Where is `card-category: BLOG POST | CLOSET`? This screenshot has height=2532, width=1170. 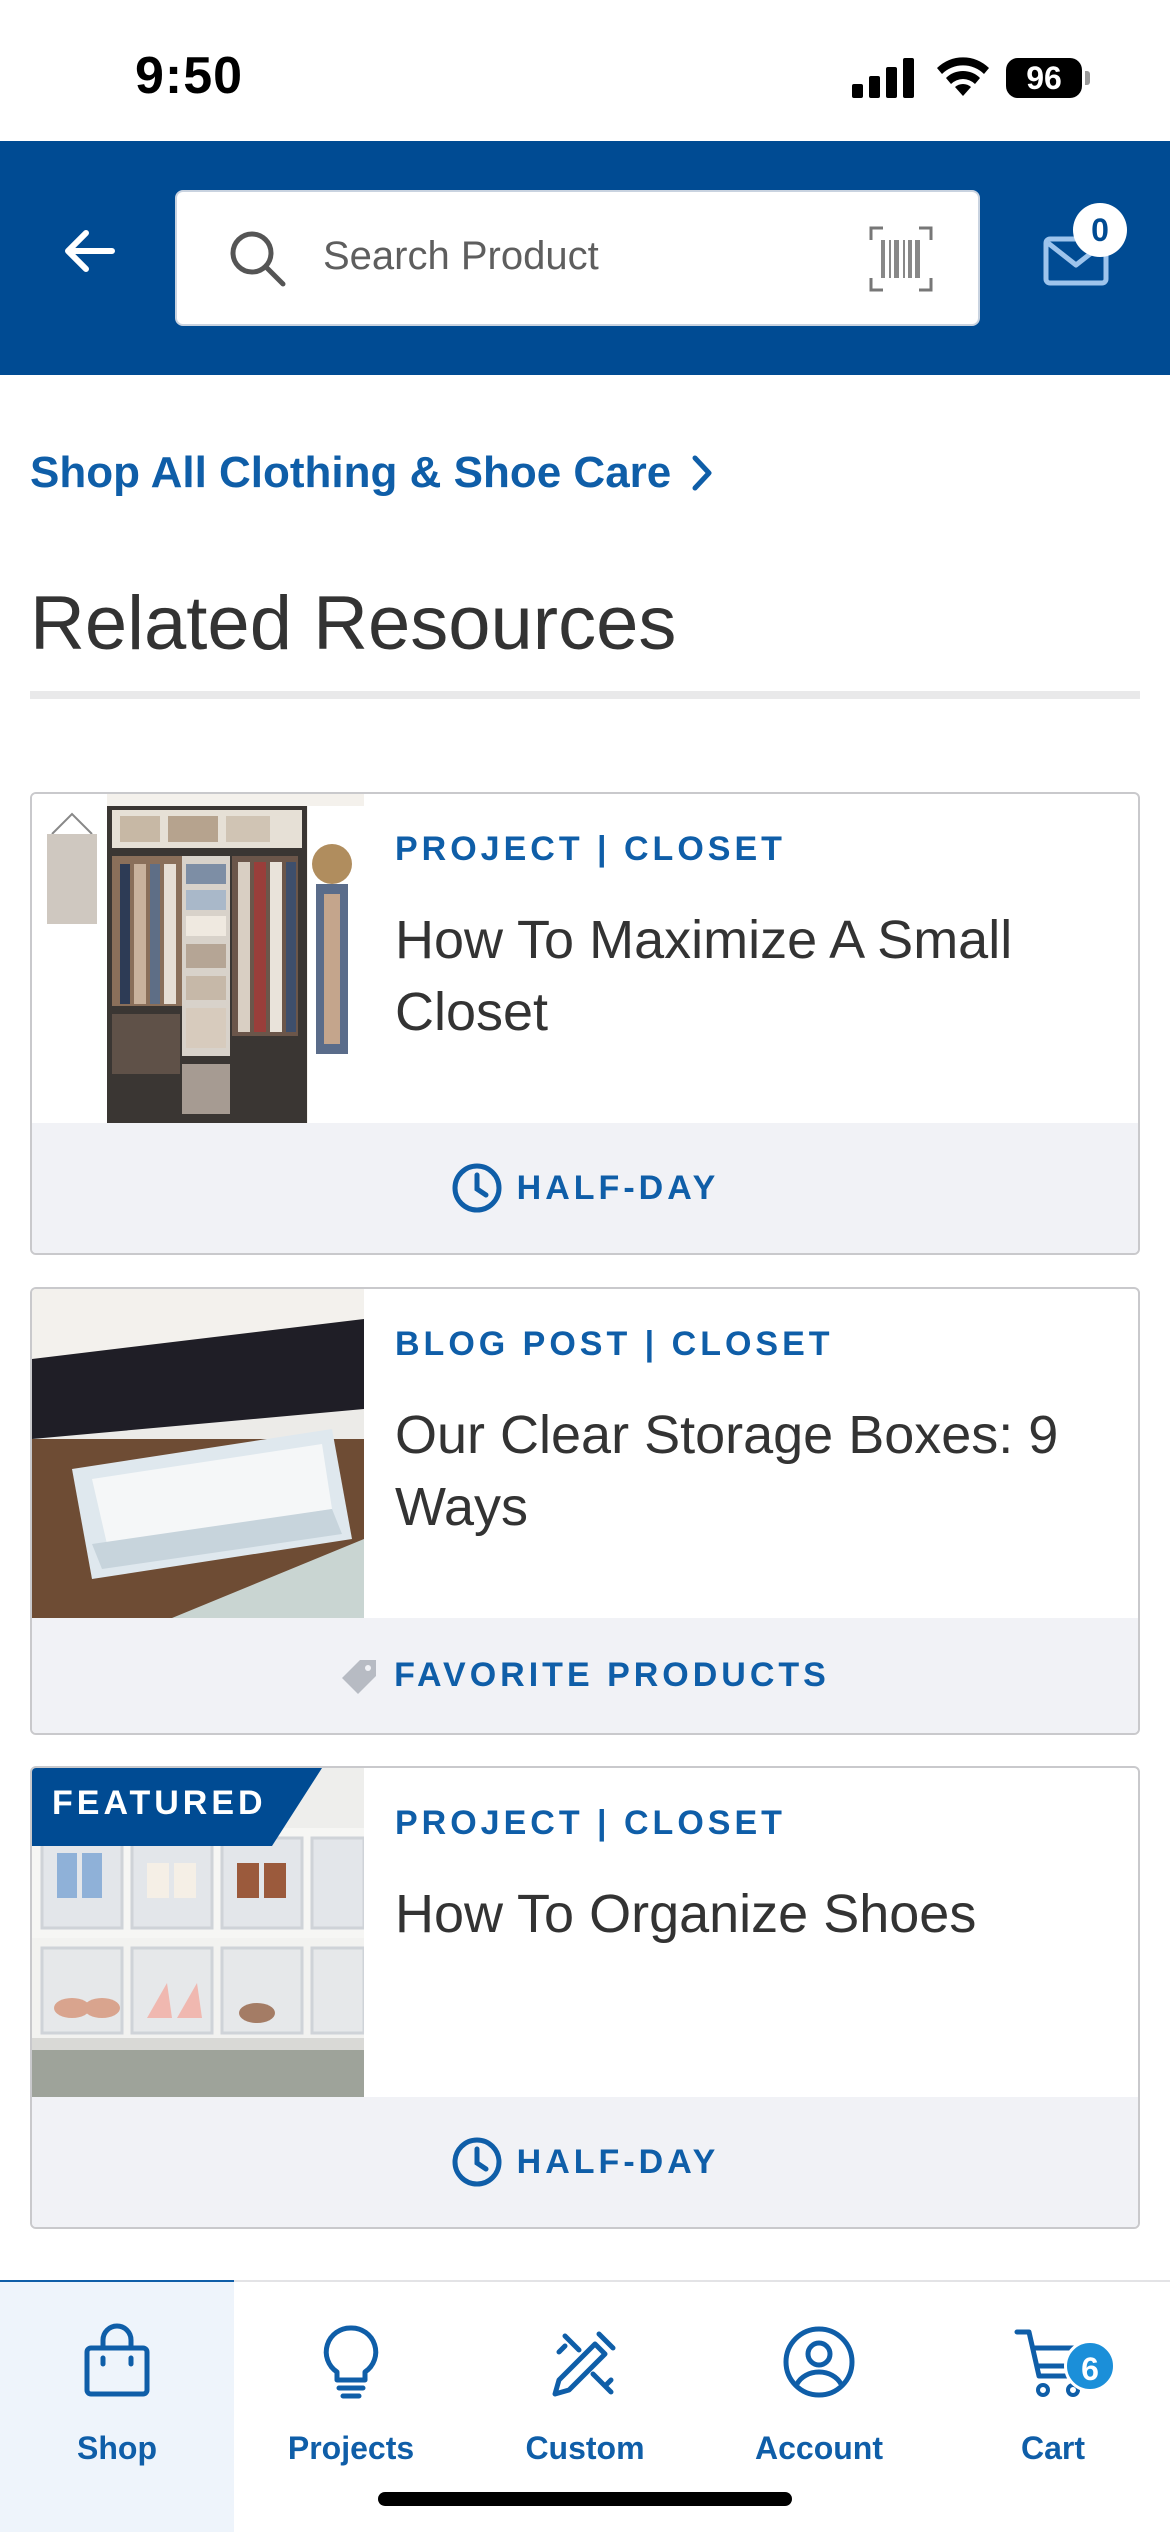
card-category: BLOG POST | CLOSET is located at coordinates (614, 1344).